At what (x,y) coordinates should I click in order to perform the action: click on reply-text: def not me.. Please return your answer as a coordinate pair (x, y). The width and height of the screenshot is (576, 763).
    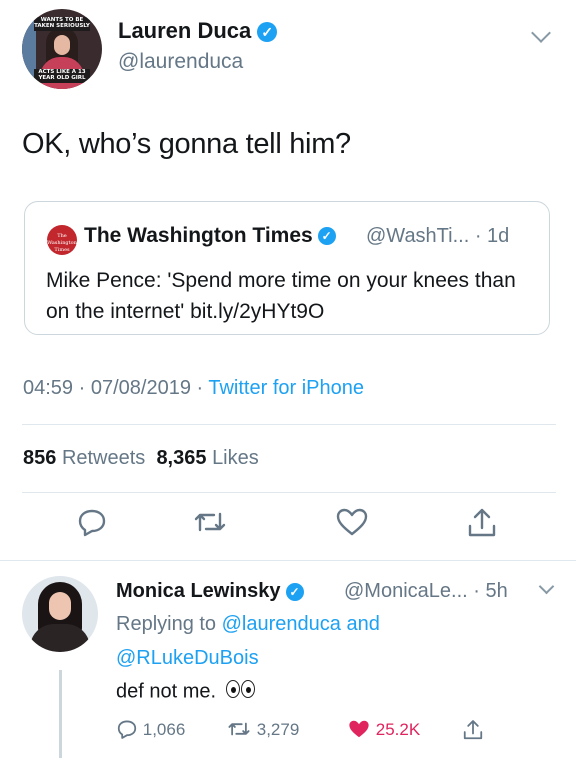
    Looking at the image, I should click on (186, 692).